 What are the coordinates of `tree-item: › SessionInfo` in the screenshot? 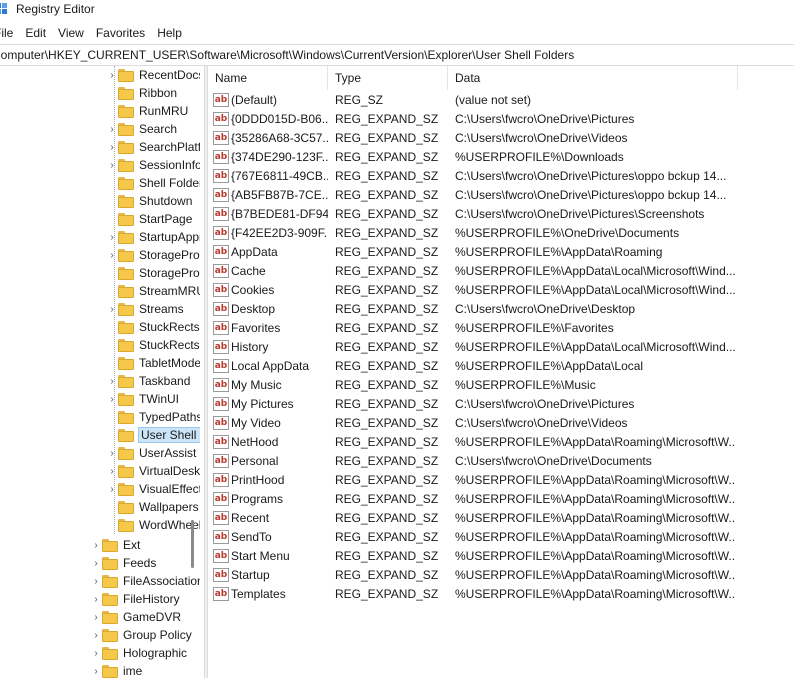 It's located at (153, 165).